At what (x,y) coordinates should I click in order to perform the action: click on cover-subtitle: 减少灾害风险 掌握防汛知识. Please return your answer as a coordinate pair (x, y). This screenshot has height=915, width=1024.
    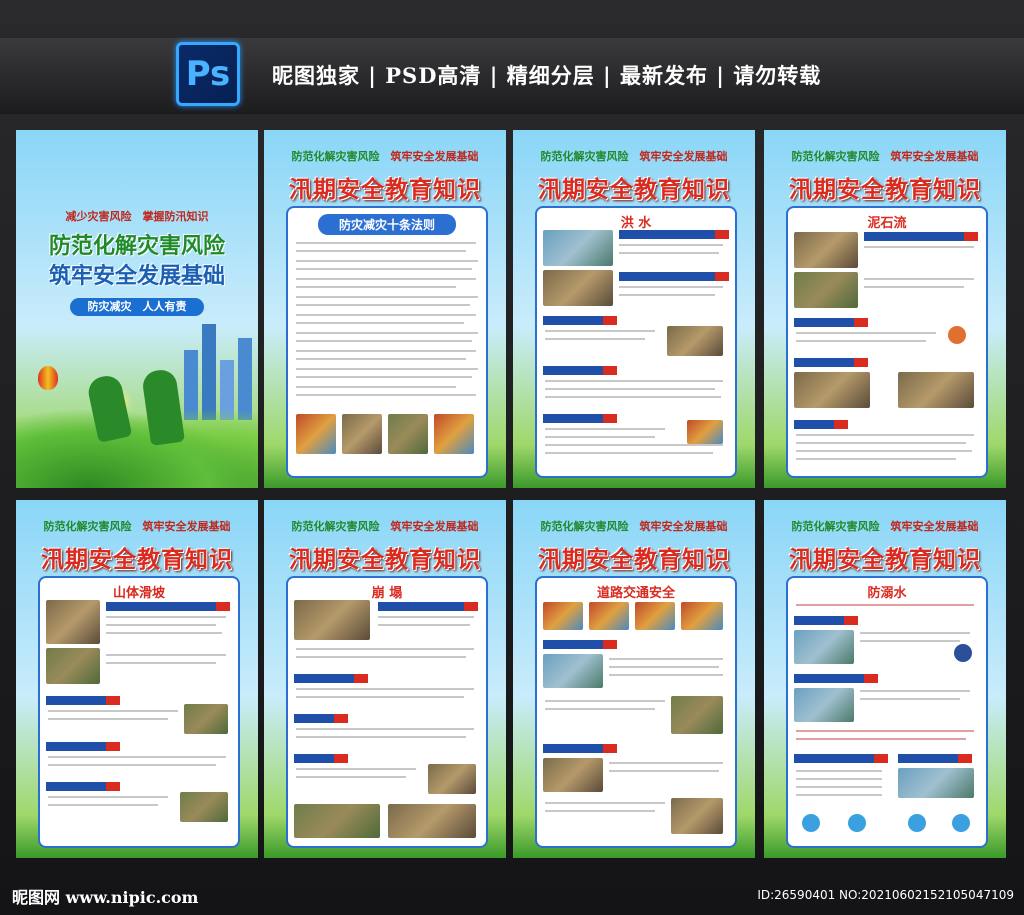
    Looking at the image, I should click on (137, 216).